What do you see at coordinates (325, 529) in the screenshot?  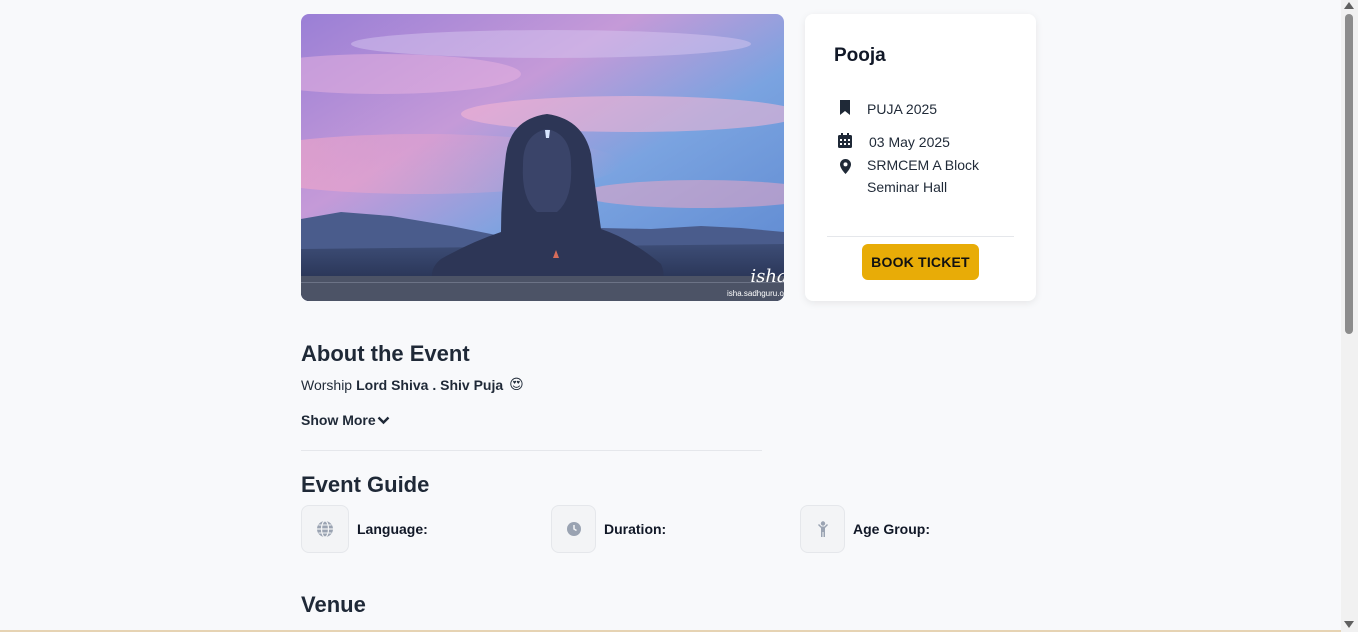 I see `globe-icon` at bounding box center [325, 529].